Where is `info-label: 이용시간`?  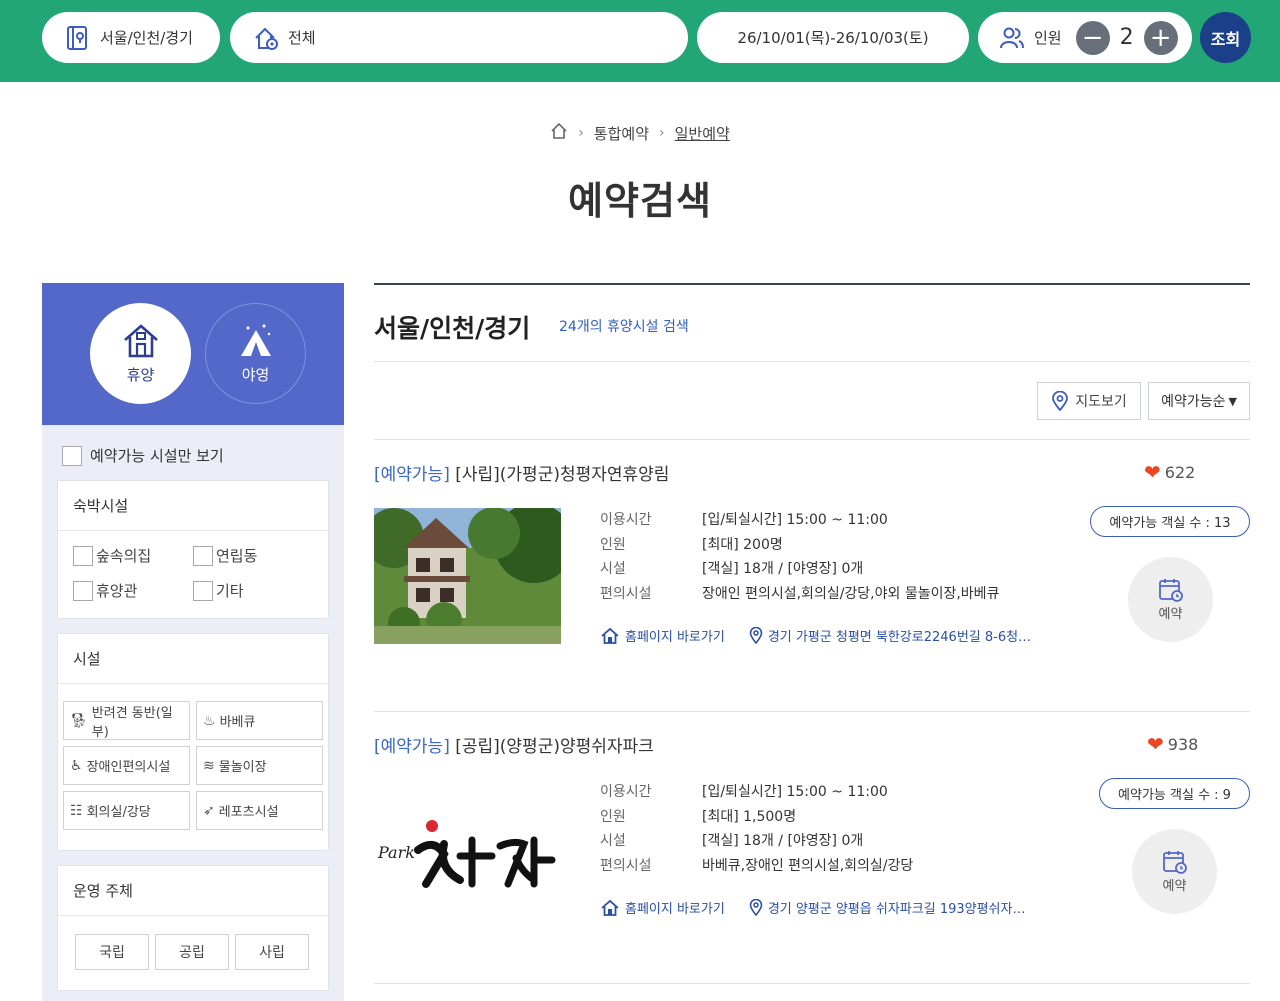
info-label: 이용시간 is located at coordinates (626, 792).